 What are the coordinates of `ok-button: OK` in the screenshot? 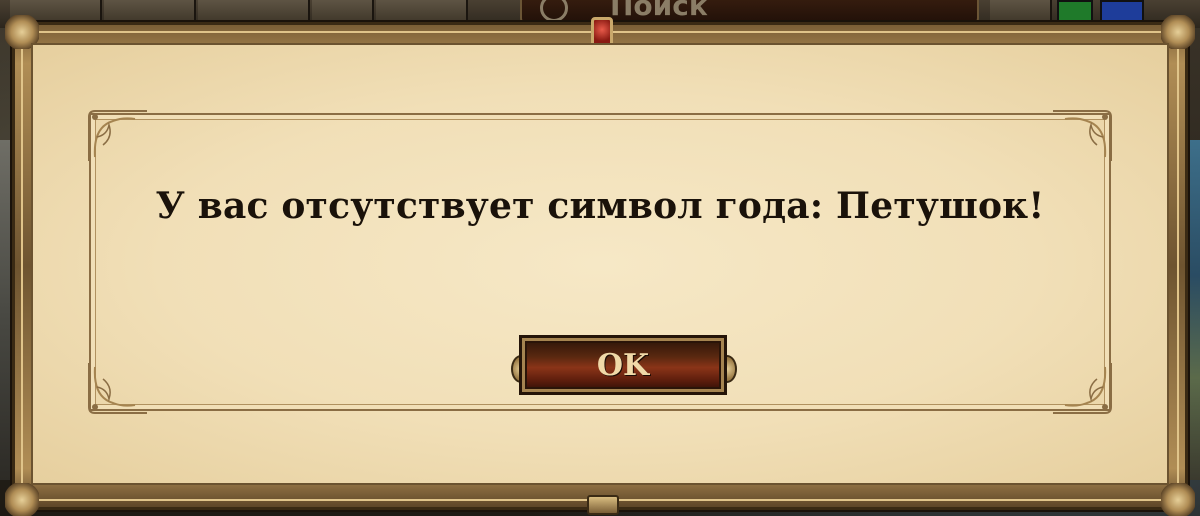 It's located at (623, 365).